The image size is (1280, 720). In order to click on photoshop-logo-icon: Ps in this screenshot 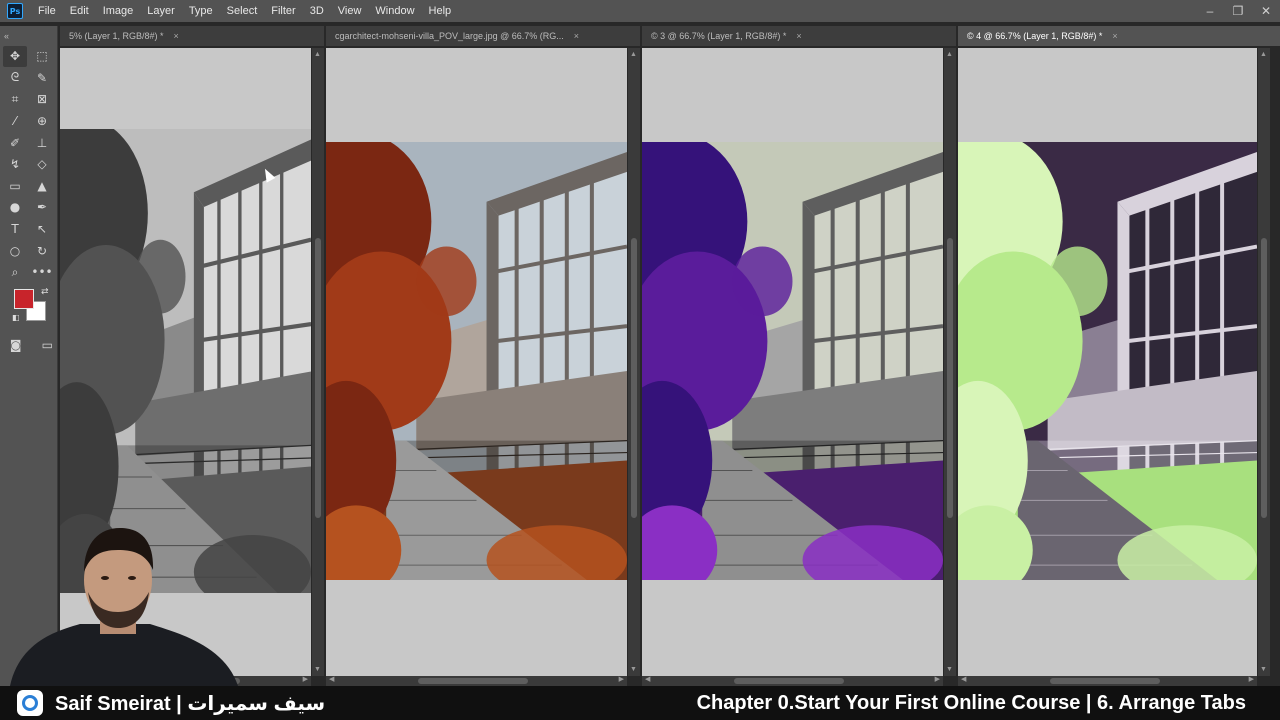, I will do `click(15, 11)`.